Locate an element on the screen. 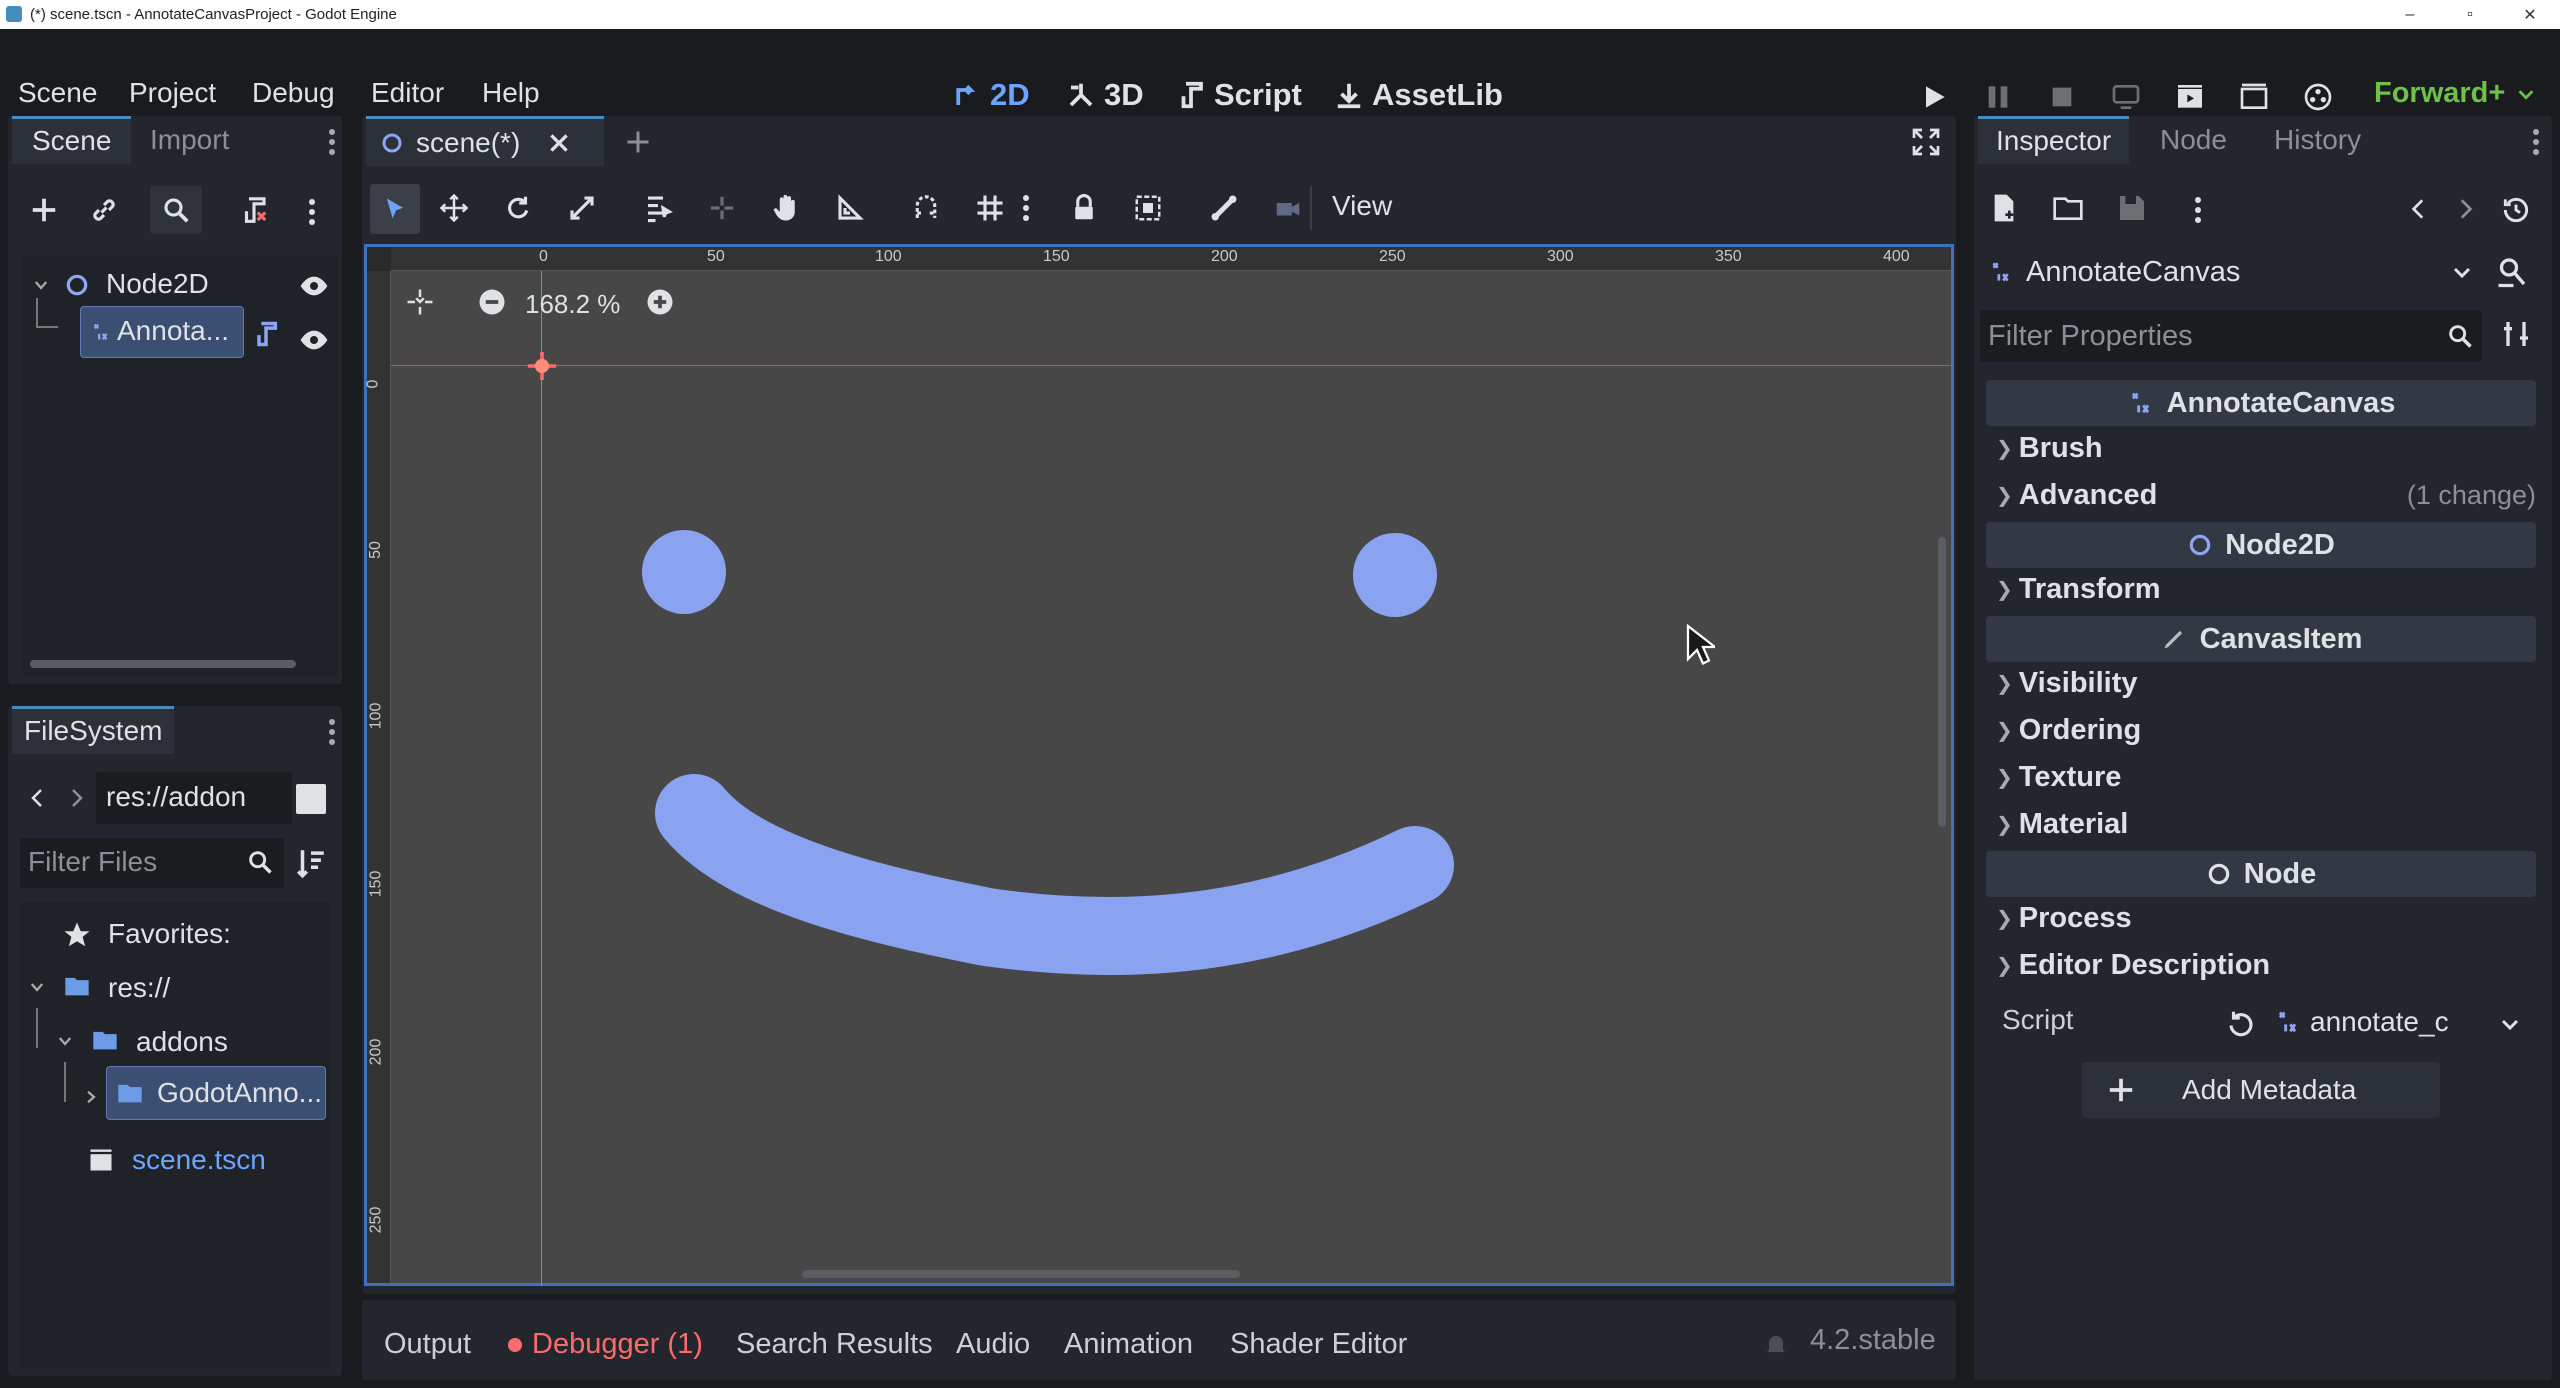 Image resolution: width=2560 pixels, height=1388 pixels. view-menu-button: View is located at coordinates (1362, 206).